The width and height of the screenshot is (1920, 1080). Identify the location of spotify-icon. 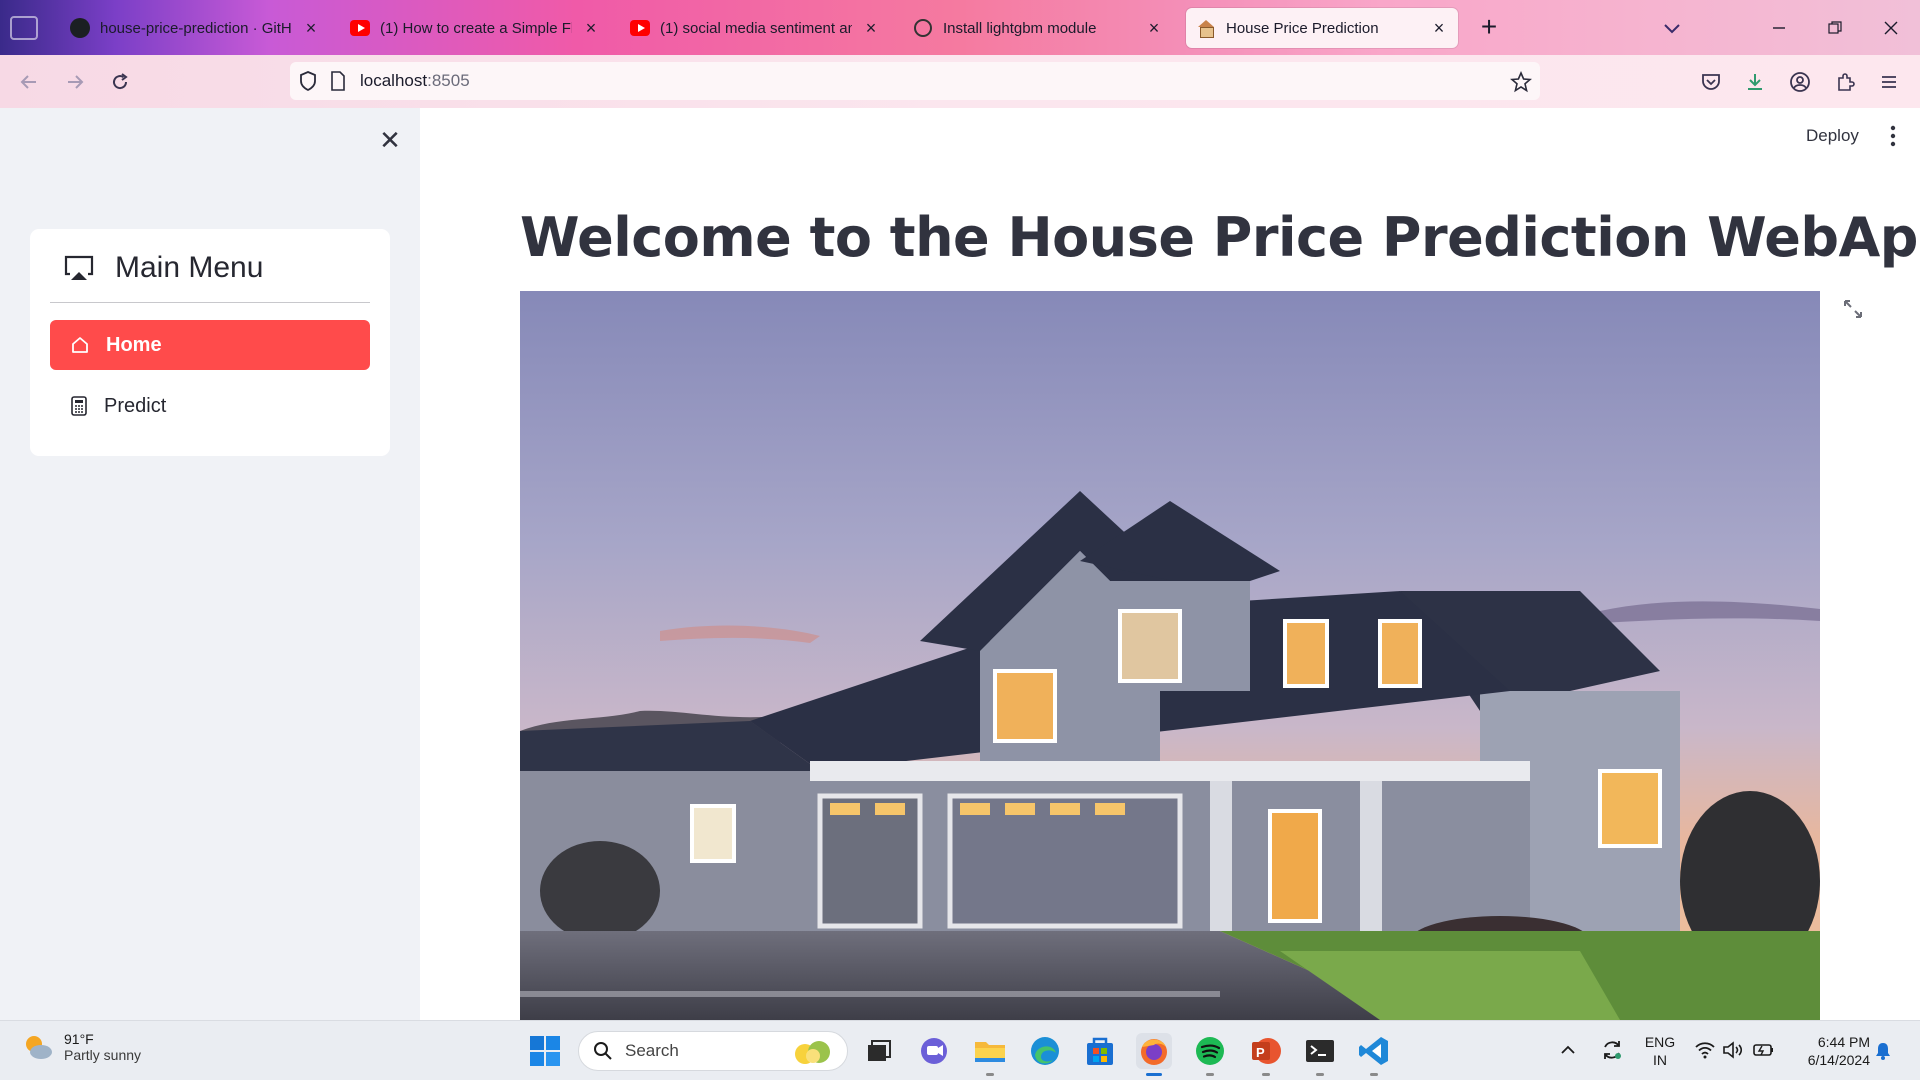
(1210, 1051).